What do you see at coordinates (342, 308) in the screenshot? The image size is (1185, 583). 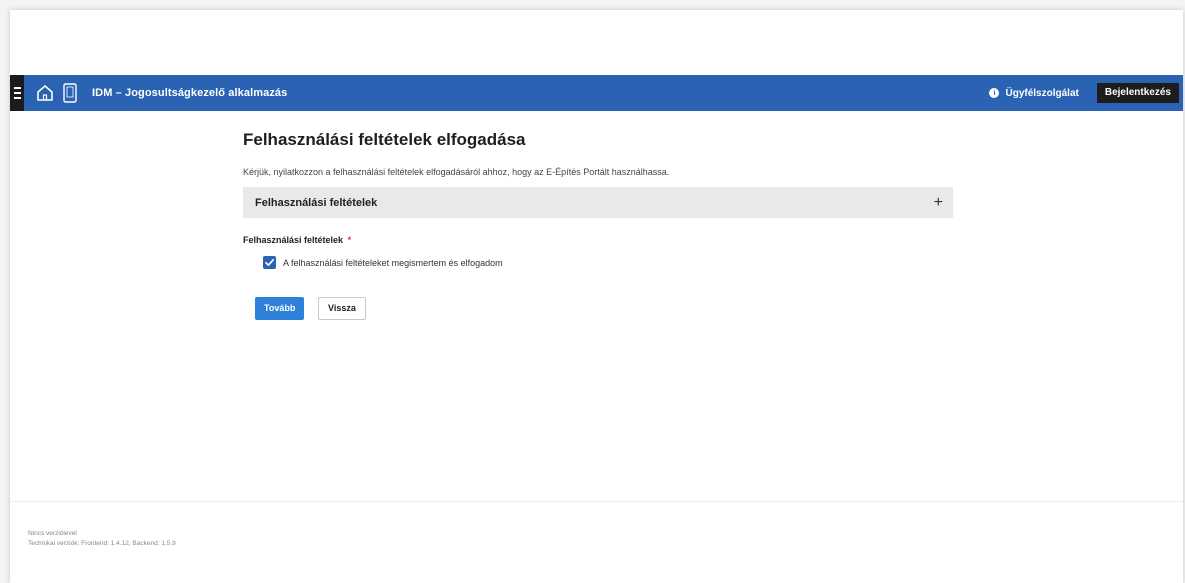 I see `back-button: Vissza` at bounding box center [342, 308].